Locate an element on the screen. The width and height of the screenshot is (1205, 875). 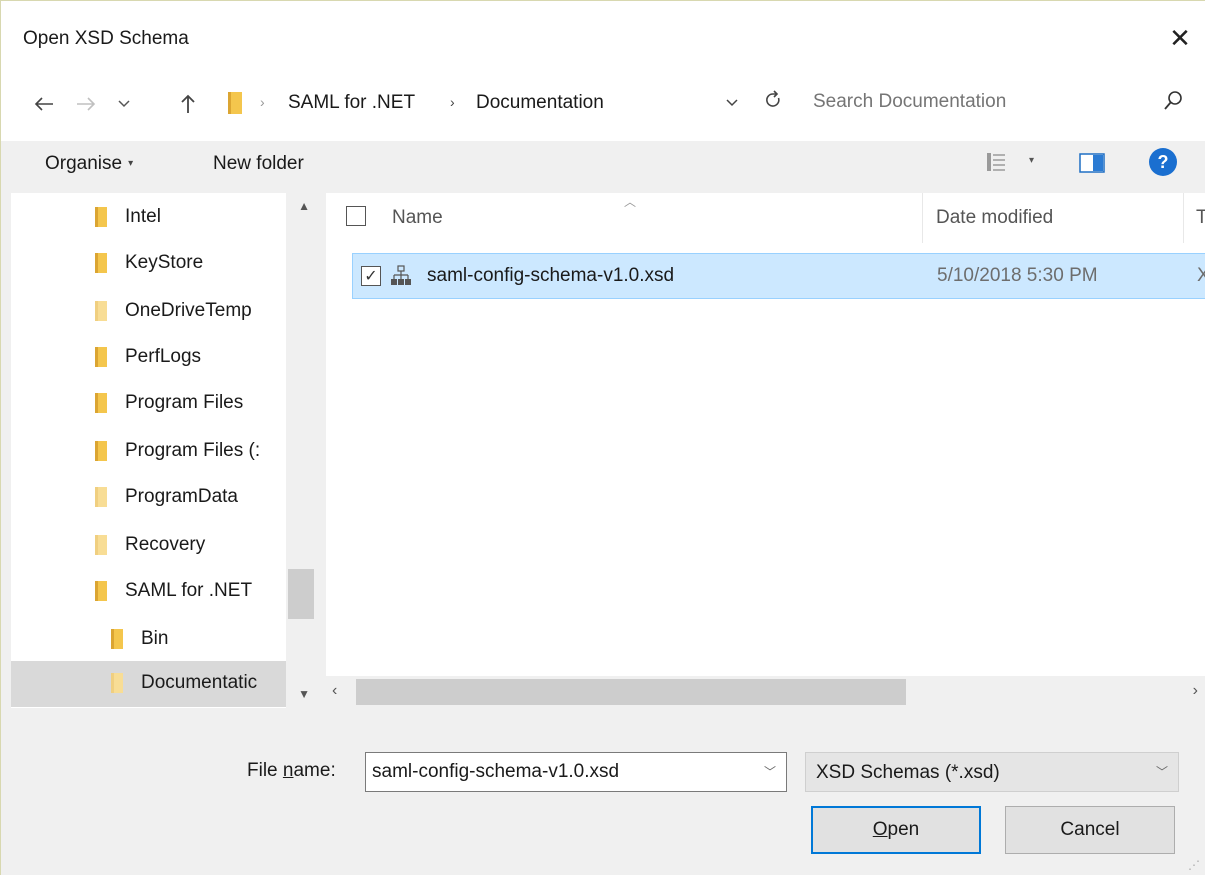
view-dropdown-icon: ▾ is located at coordinates (1031, 160).